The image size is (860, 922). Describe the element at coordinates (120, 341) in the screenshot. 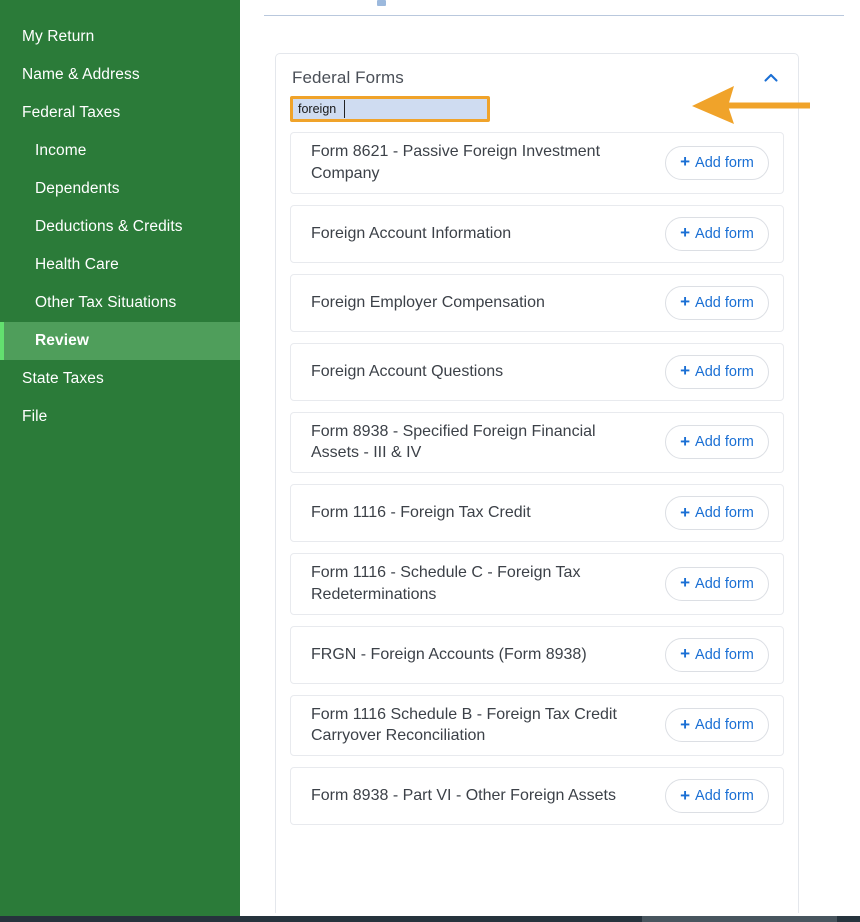

I see `sidebar-item-review: Review` at that location.